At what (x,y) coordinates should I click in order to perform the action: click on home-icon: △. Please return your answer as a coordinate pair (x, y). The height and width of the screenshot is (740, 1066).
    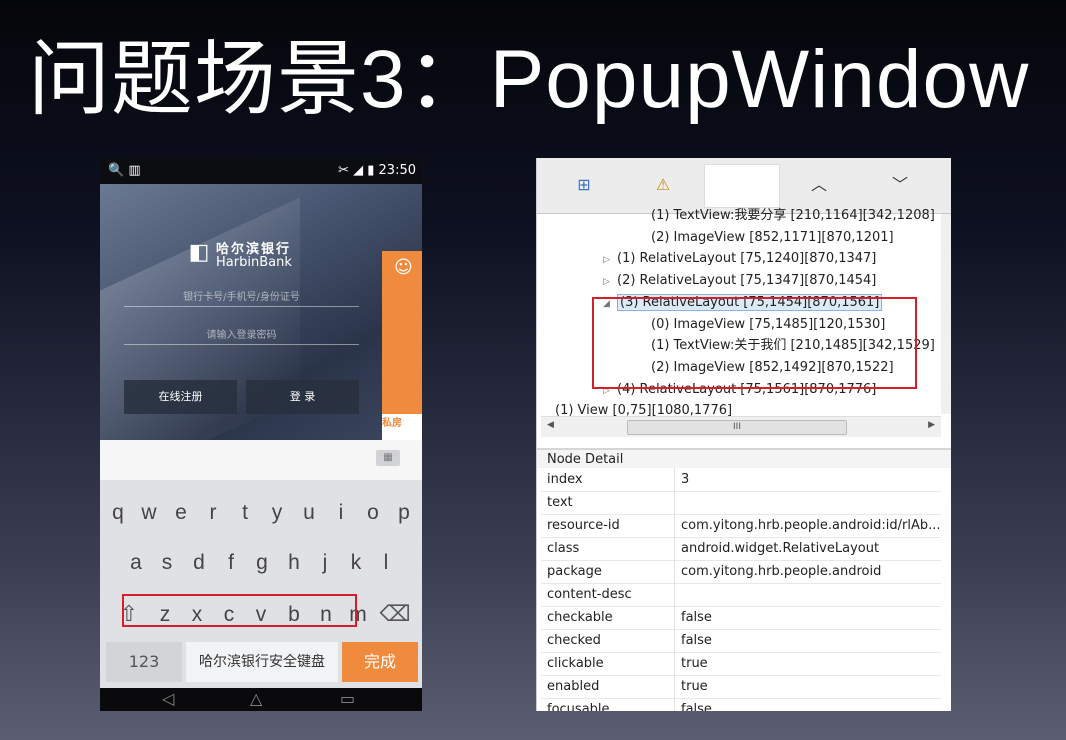
    Looking at the image, I should click on (256, 698).